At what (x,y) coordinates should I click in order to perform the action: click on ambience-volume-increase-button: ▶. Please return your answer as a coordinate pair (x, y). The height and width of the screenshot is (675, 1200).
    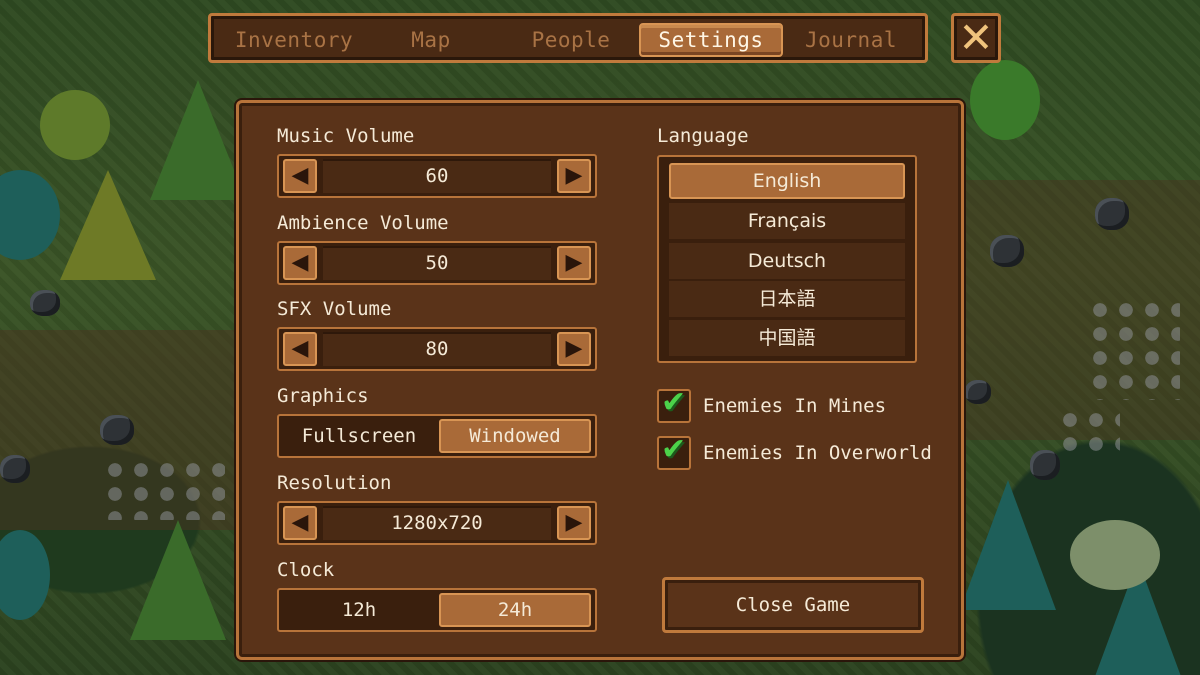
    Looking at the image, I should click on (574, 263).